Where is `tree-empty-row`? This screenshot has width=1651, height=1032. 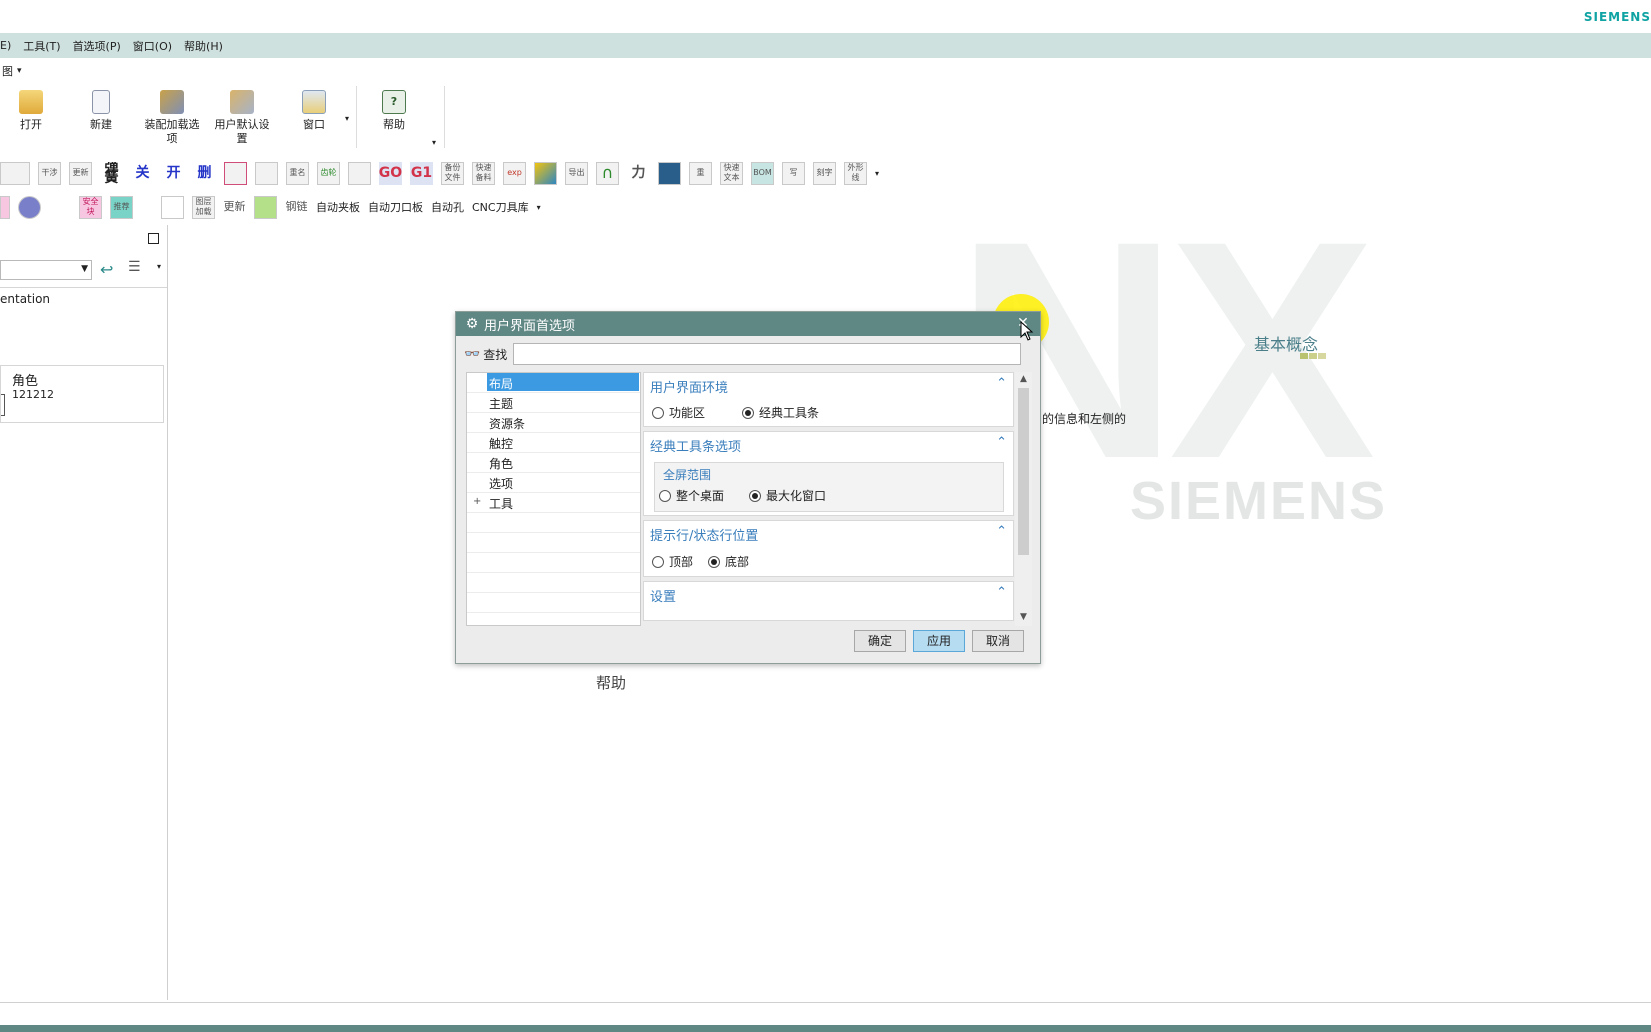 tree-empty-row is located at coordinates (553, 523).